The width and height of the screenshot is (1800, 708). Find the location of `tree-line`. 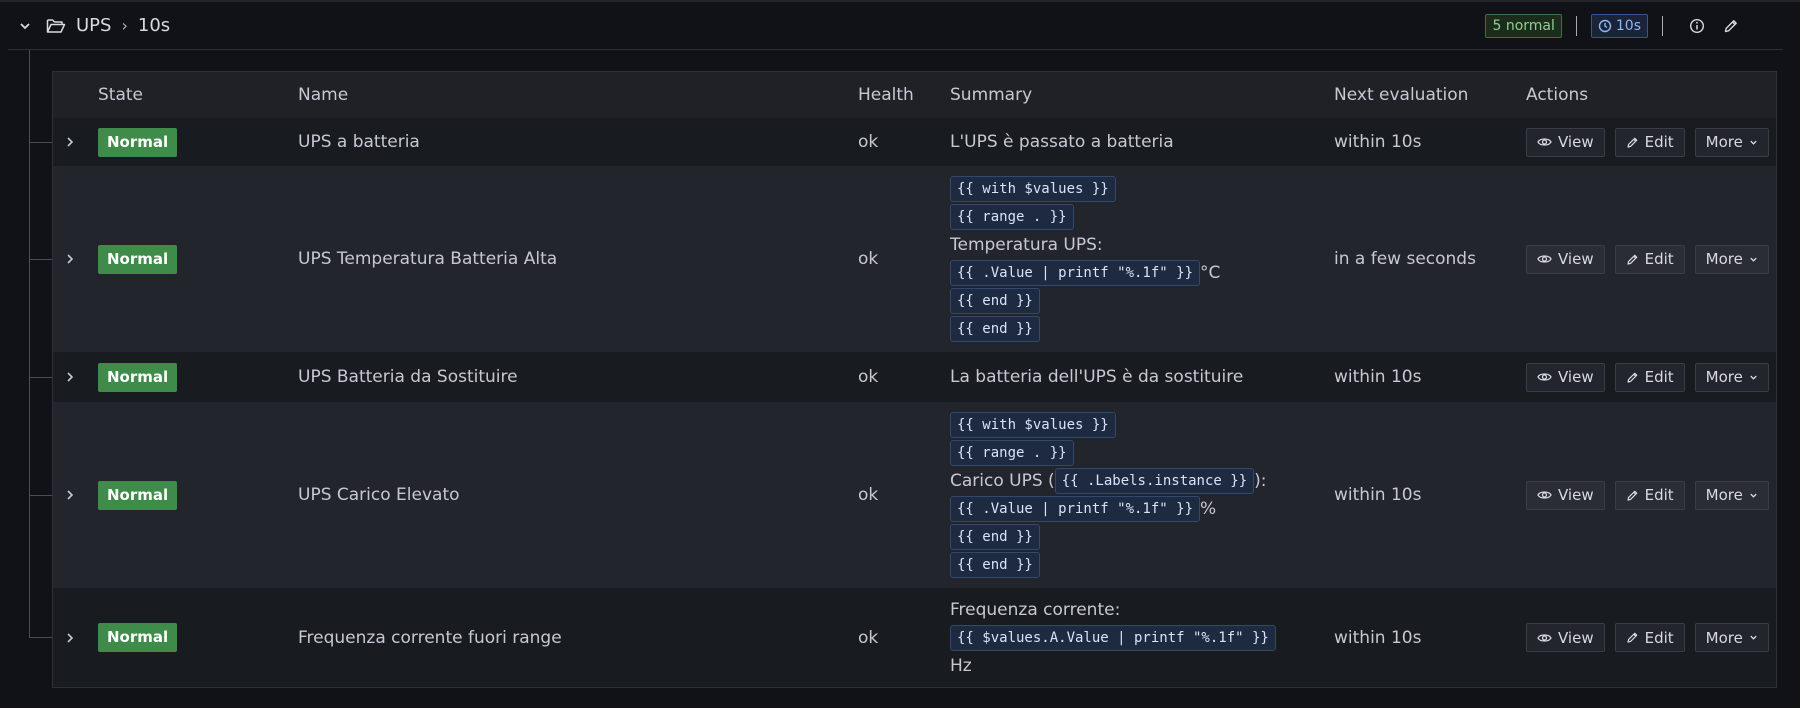

tree-line is located at coordinates (29, 344).